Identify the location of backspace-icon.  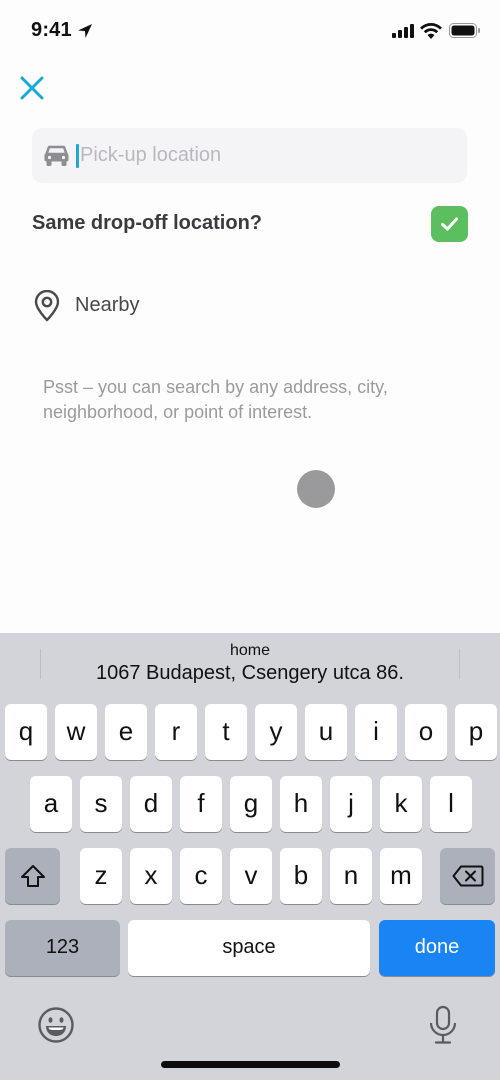
(467, 876).